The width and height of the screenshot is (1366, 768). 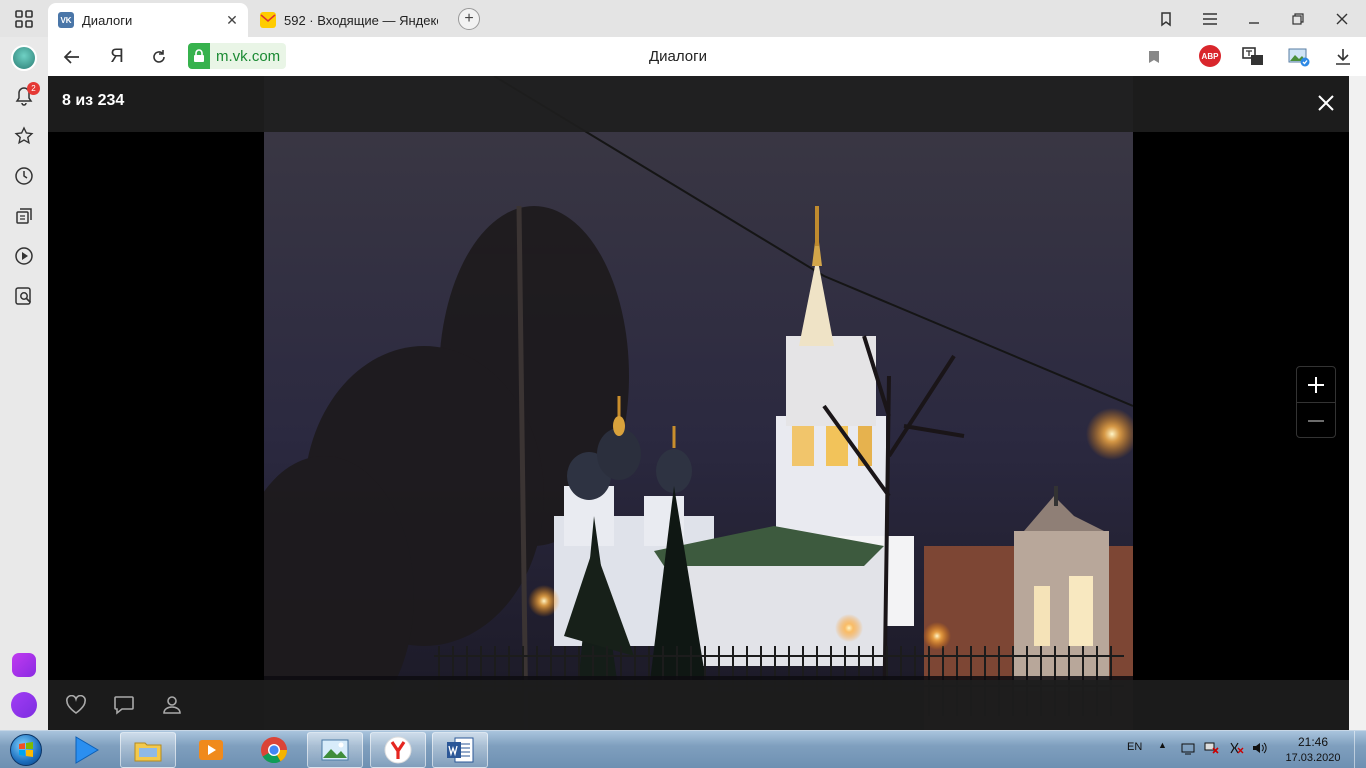 What do you see at coordinates (1360, 749) in the screenshot?
I see `show-desktop-button` at bounding box center [1360, 749].